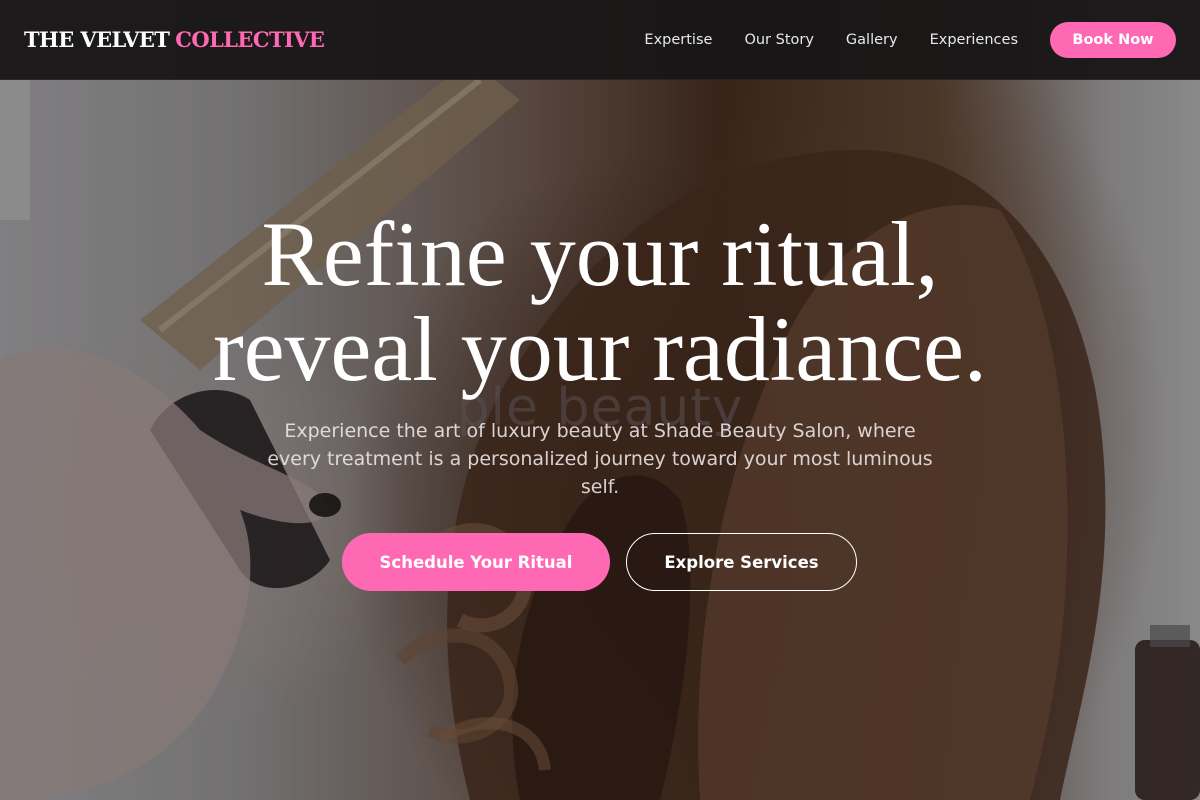 The image size is (1200, 800). I want to click on nav-link-gallery: Gallery, so click(872, 40).